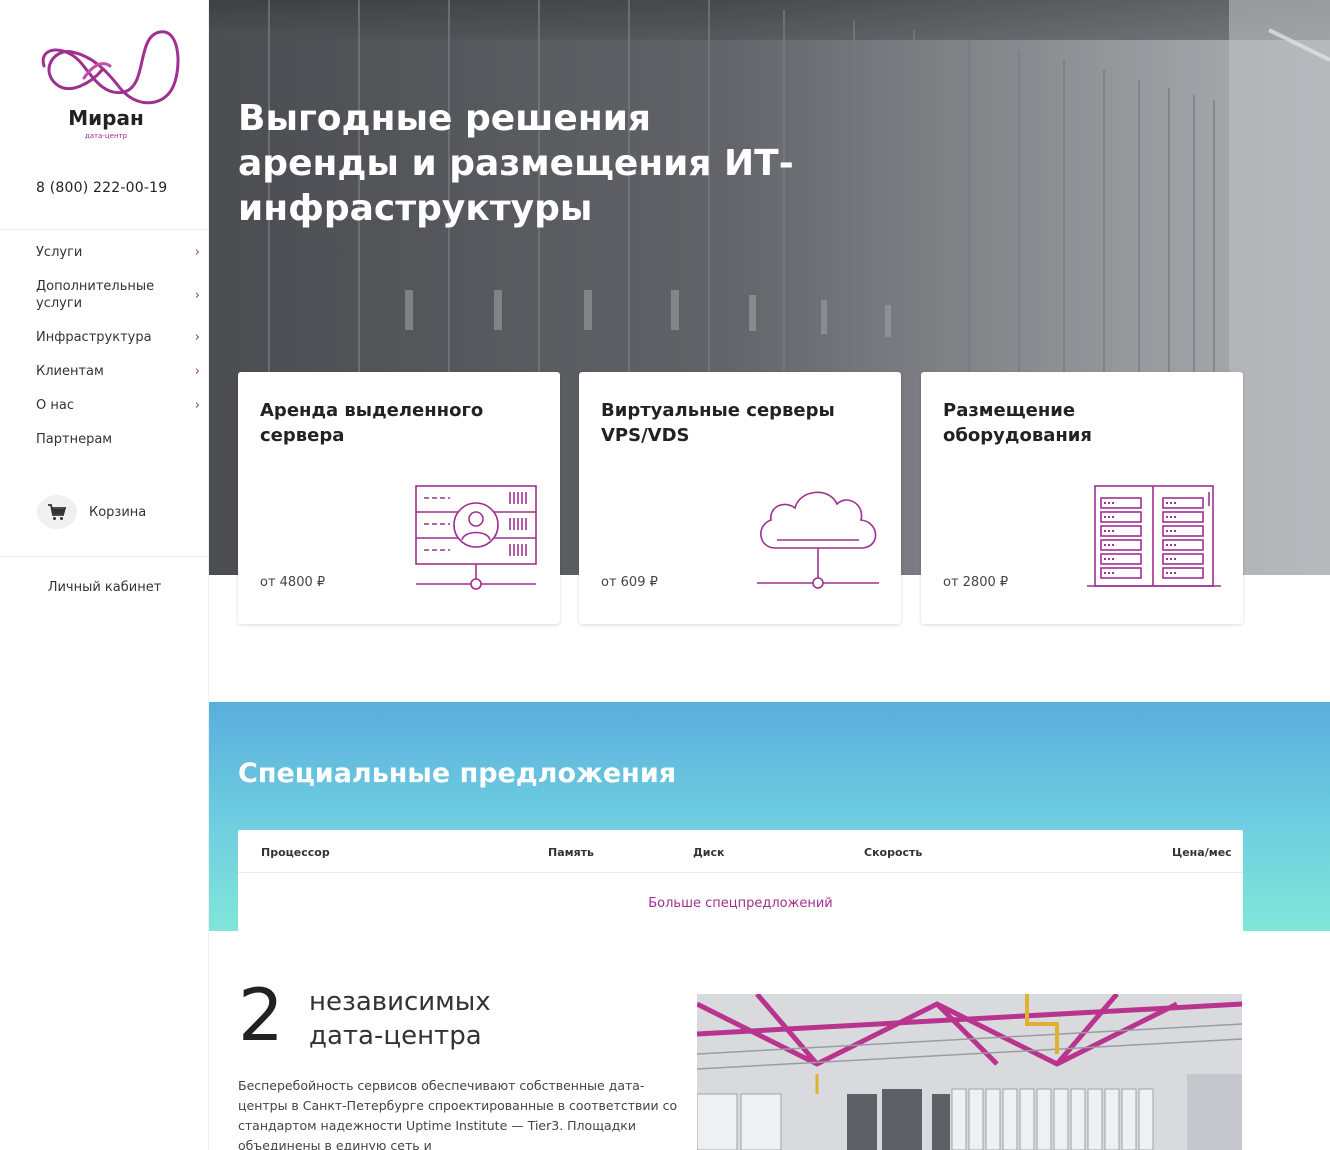 This screenshot has height=1150, width=1330. What do you see at coordinates (95, 295) in the screenshot?
I see `sidebar-item-label: Дополнительные услуги` at bounding box center [95, 295].